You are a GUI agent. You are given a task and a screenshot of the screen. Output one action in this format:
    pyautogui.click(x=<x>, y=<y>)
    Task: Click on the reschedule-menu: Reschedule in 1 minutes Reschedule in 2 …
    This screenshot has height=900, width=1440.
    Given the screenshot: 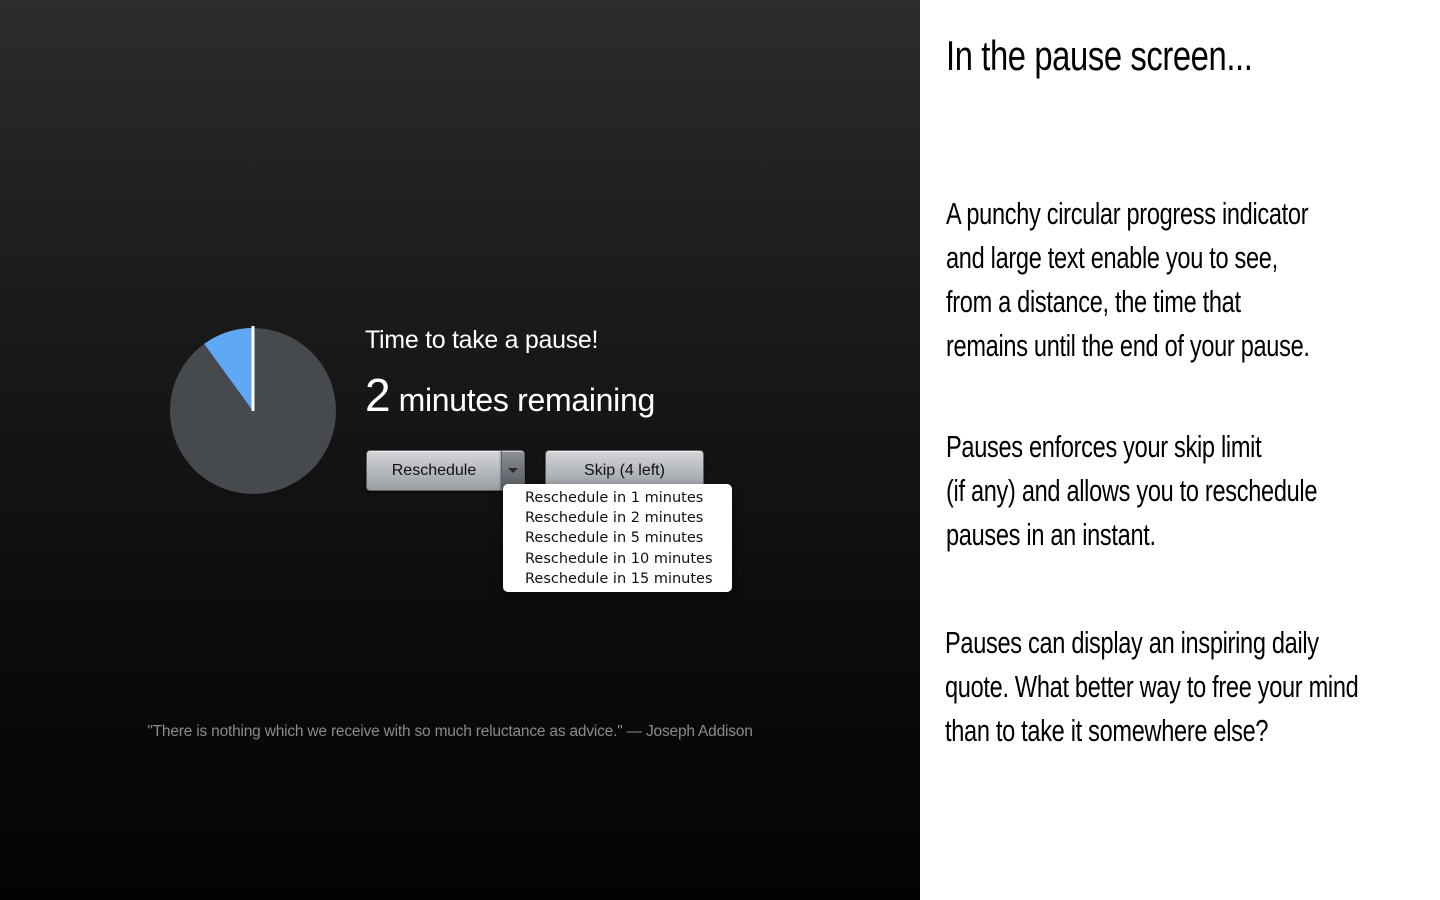 What is the action you would take?
    pyautogui.click(x=617, y=538)
    